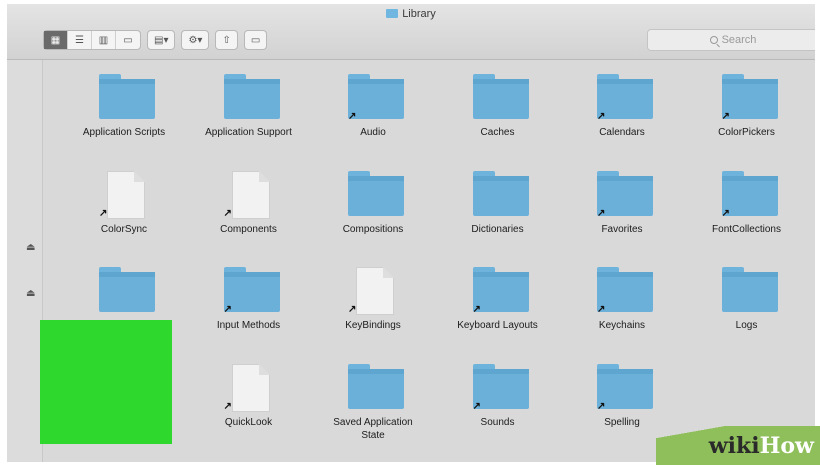 The height and width of the screenshot is (465, 820). I want to click on file-name: Compositions, so click(373, 229).